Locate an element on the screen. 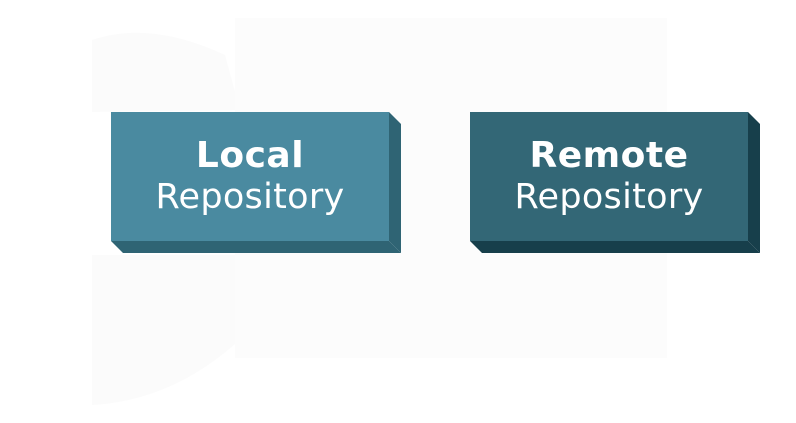  local-box-bottom-edge is located at coordinates (256, 247).